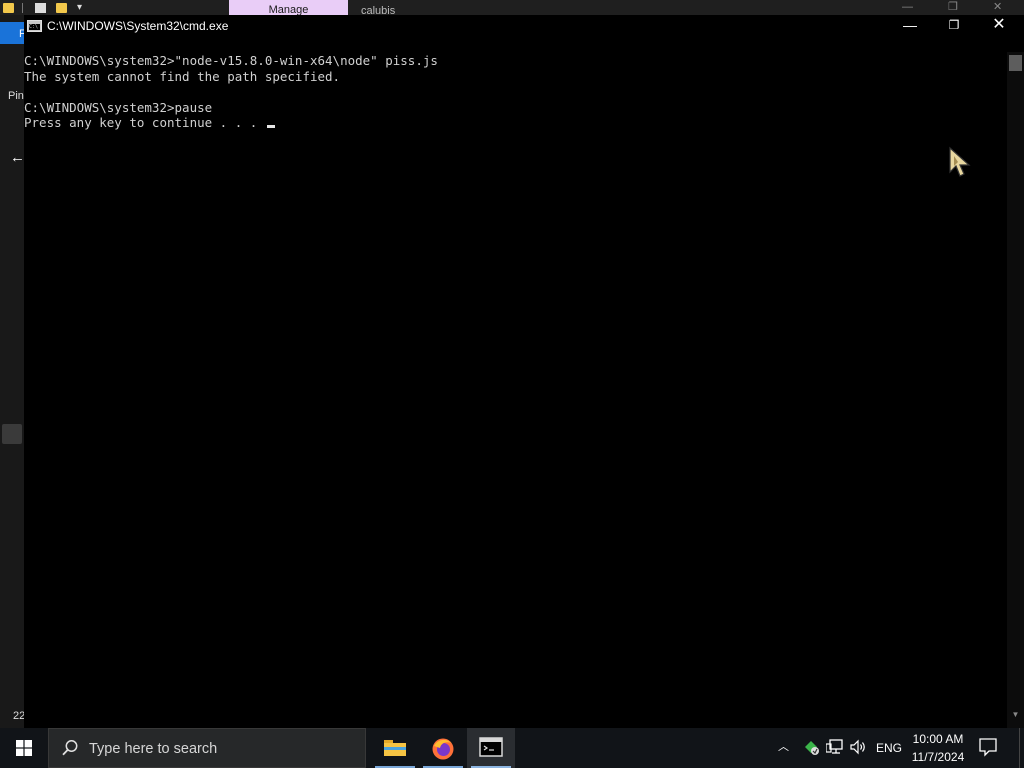 Image resolution: width=1024 pixels, height=768 pixels. I want to click on cmd-titlebar: C:\ C:\WINDOWS\System32\cmd.exe — ❐ ✕, so click(524, 26).